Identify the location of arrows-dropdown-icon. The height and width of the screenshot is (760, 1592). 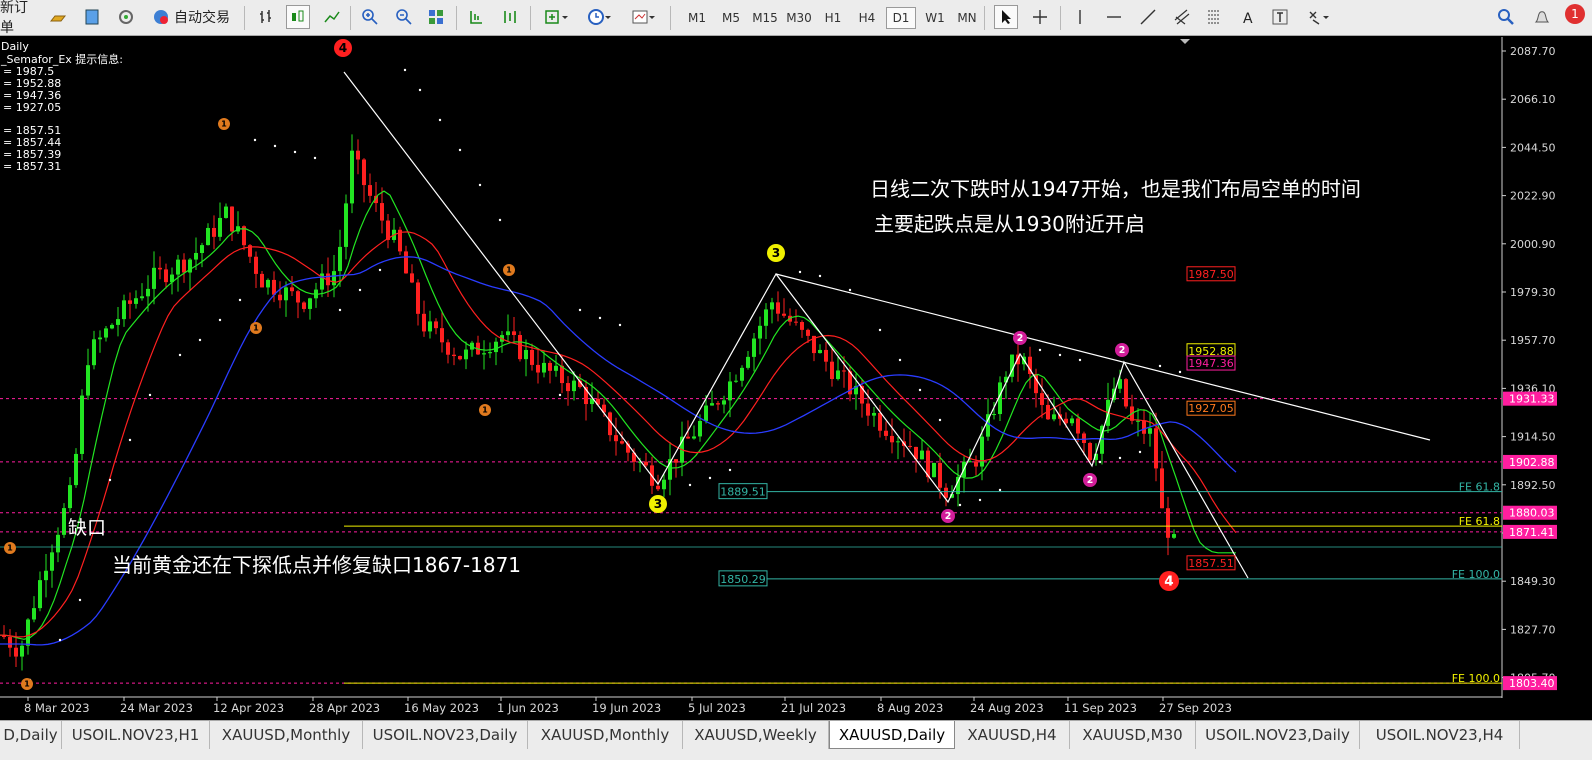
(1320, 17).